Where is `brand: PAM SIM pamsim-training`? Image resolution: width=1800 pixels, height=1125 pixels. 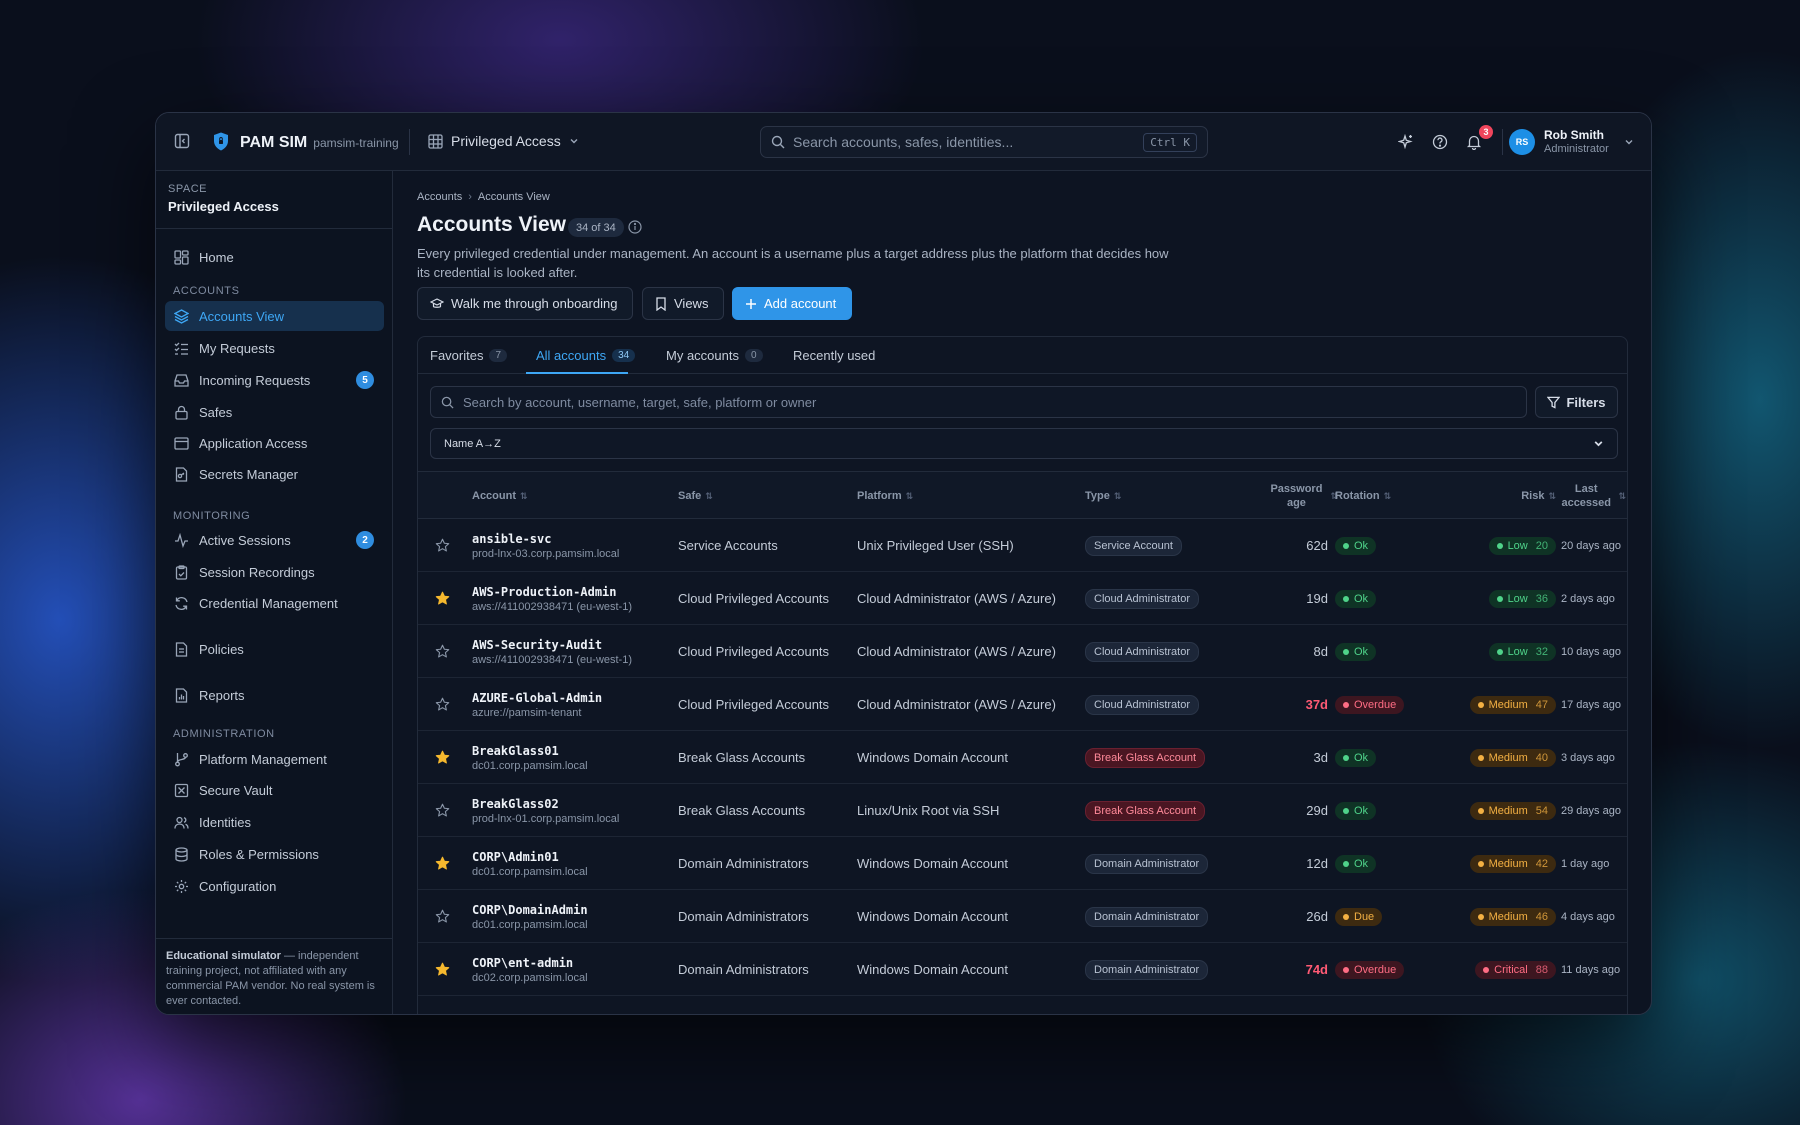 brand: PAM SIM pamsim-training is located at coordinates (319, 143).